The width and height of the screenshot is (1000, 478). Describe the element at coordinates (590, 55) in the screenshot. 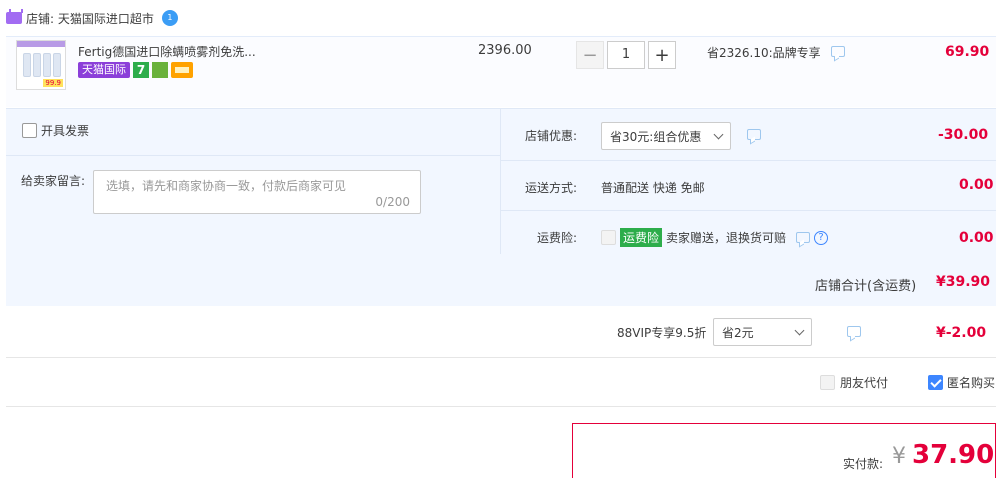

I see `decrease-button: −` at that location.